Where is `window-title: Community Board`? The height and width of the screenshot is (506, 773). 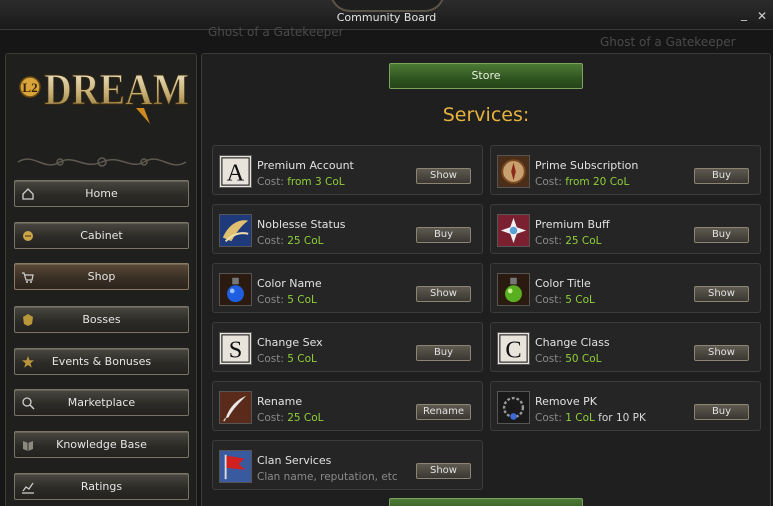 window-title: Community Board is located at coordinates (386, 17).